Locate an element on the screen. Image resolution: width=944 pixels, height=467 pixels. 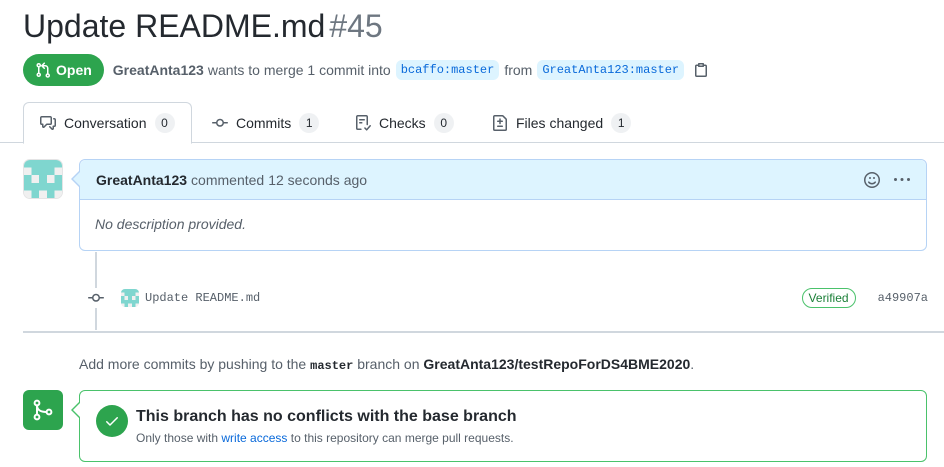
write-access-link: write access is located at coordinates (254, 438).